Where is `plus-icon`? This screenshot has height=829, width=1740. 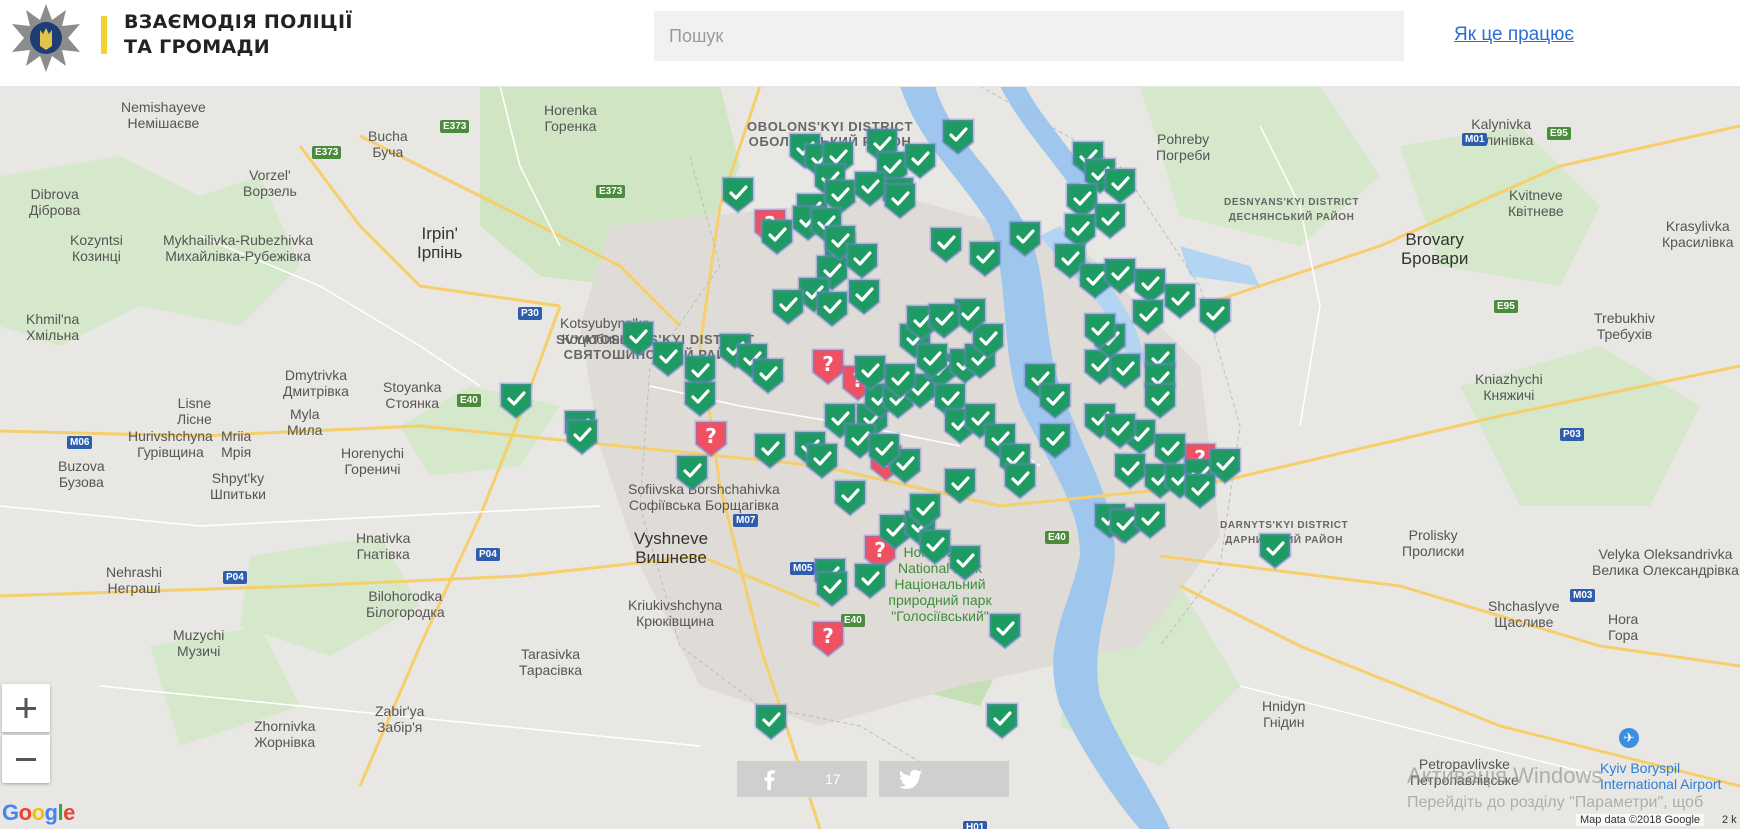
plus-icon is located at coordinates (26, 708).